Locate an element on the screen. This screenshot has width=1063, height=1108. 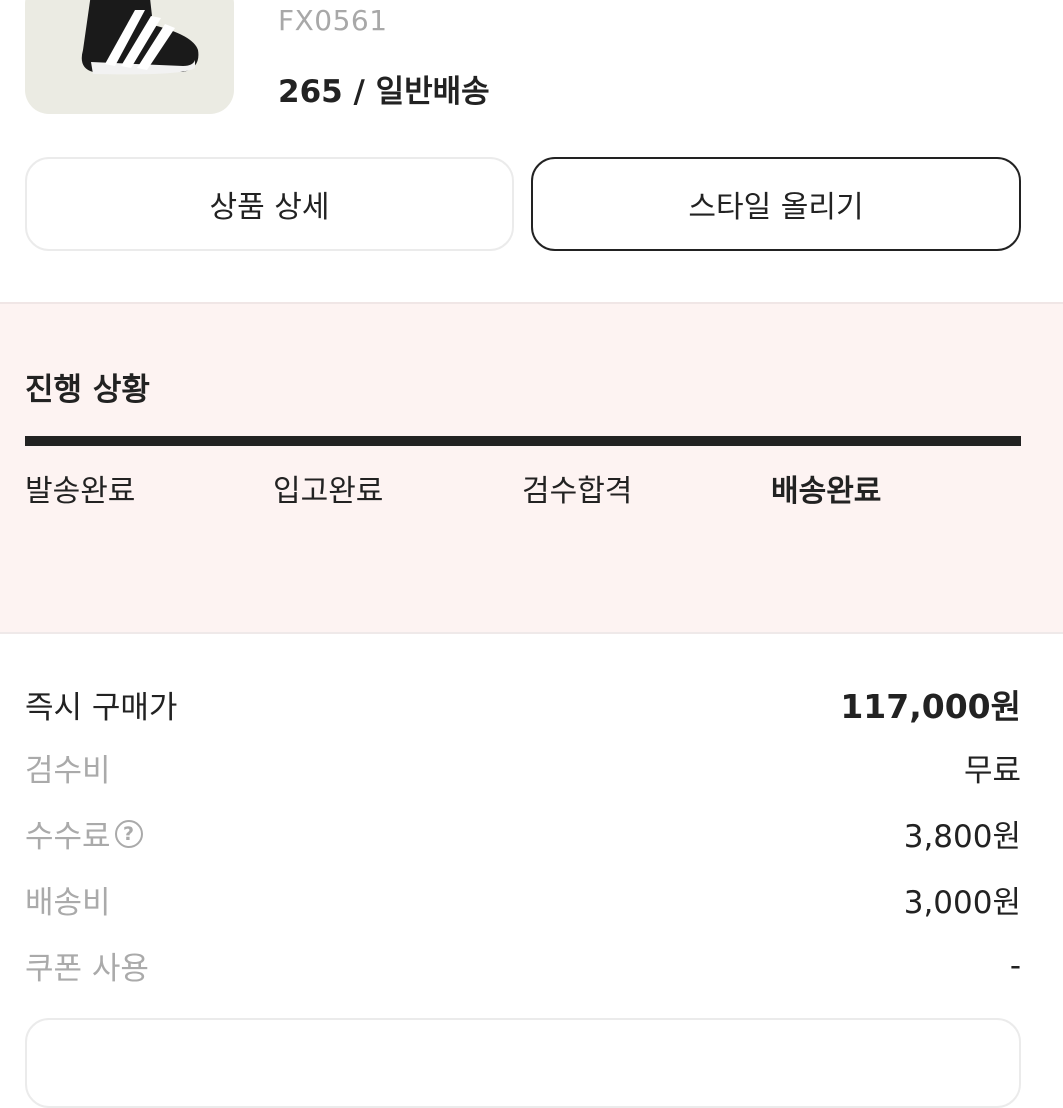
step-inspection-passed: 검수합격 is located at coordinates (577, 491).